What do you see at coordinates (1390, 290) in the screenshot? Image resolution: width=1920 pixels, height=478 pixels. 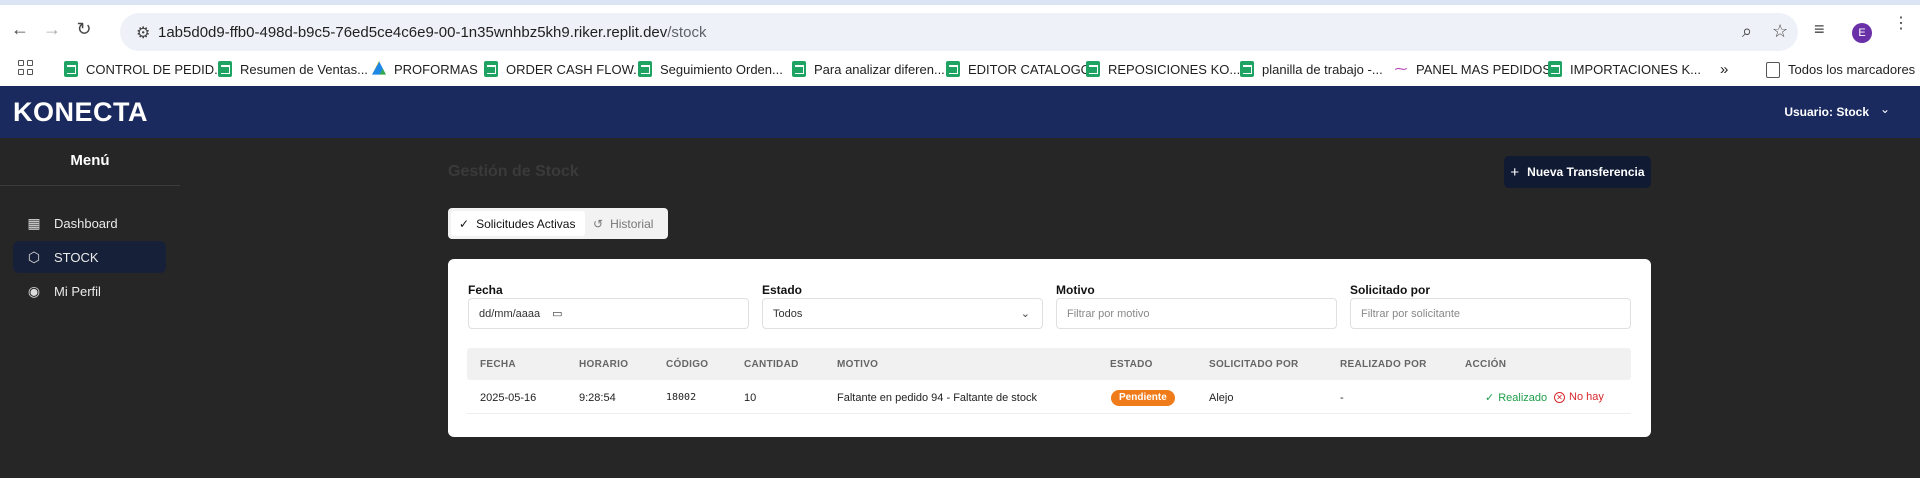 I see `solicitado-label: Solicitado por` at bounding box center [1390, 290].